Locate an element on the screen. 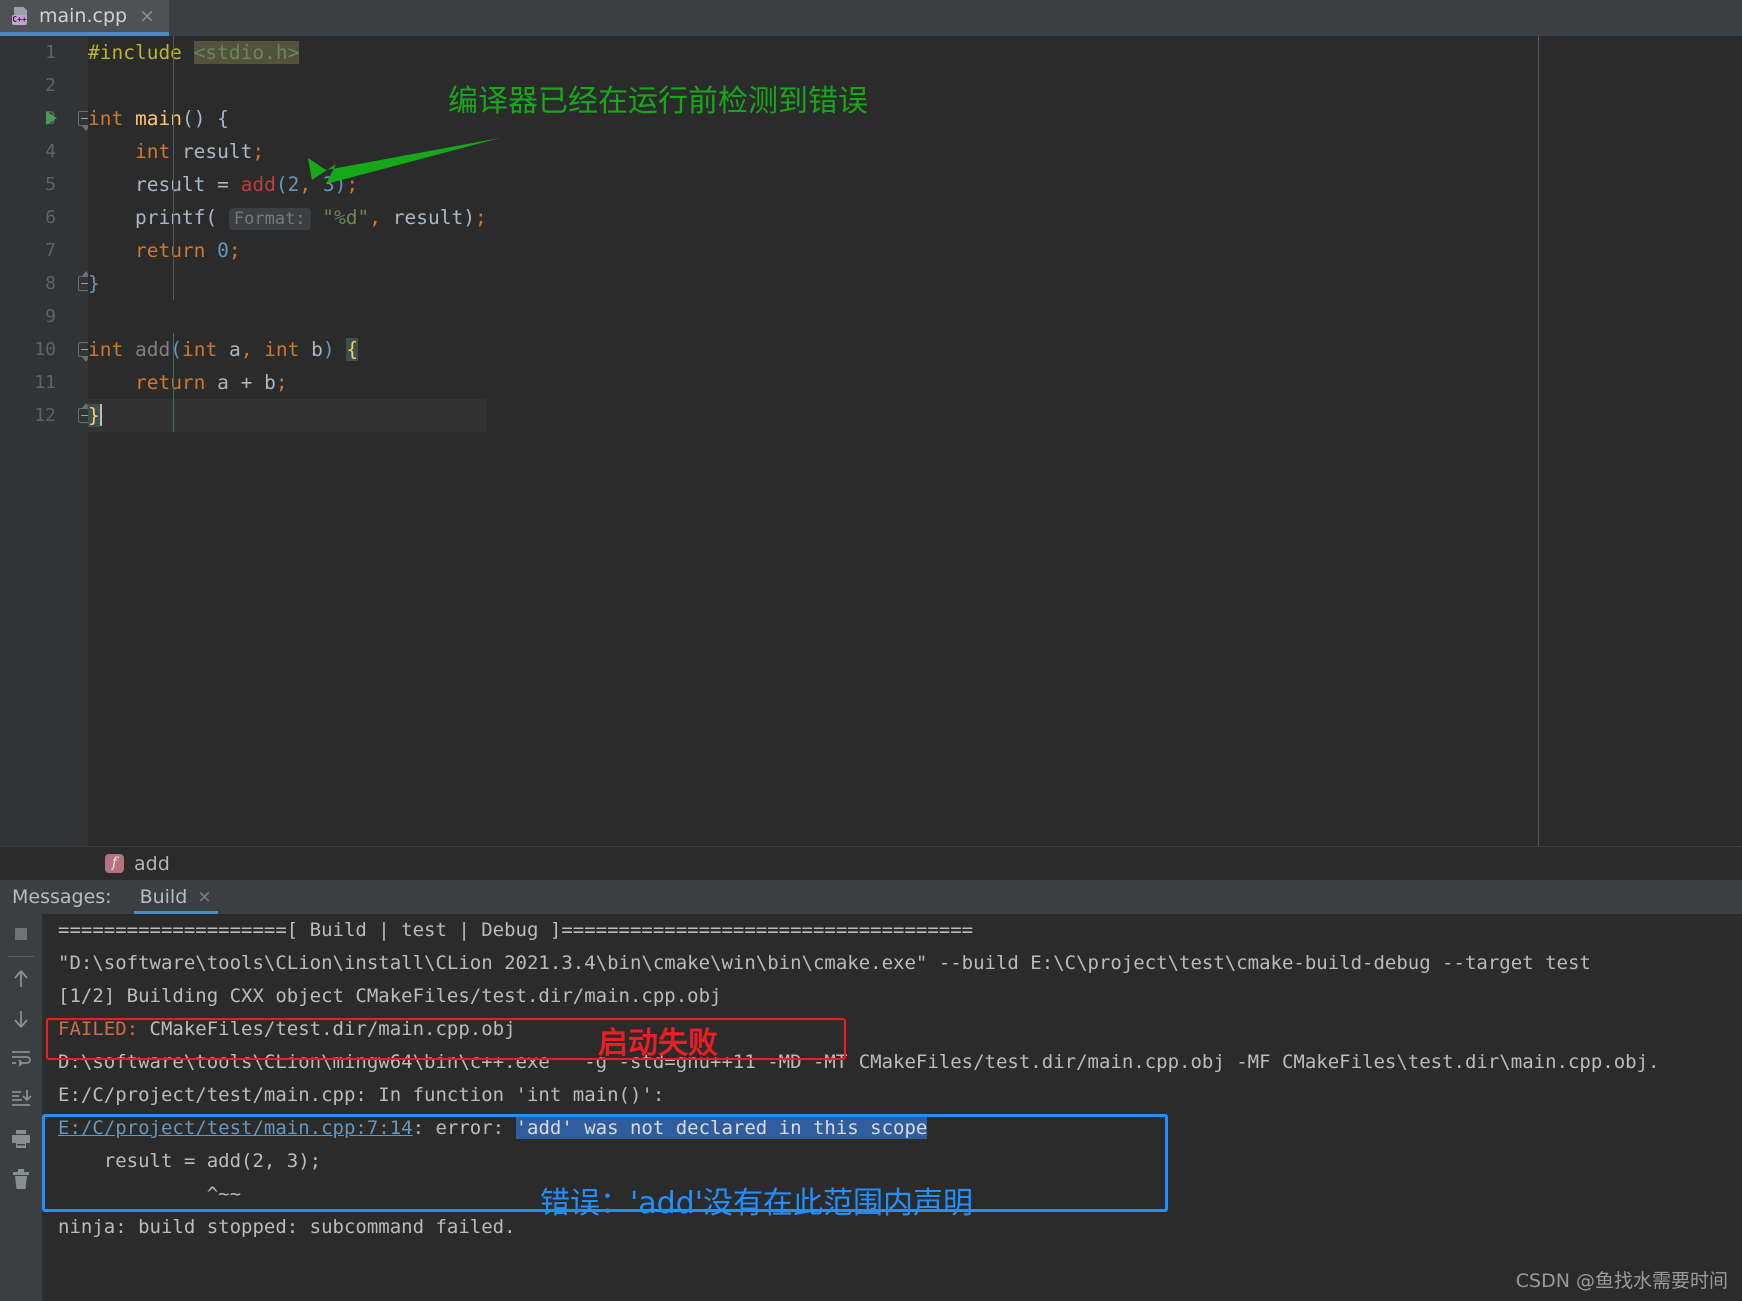 This screenshot has width=1742, height=1301. line-number: 12 is located at coordinates (45, 415).